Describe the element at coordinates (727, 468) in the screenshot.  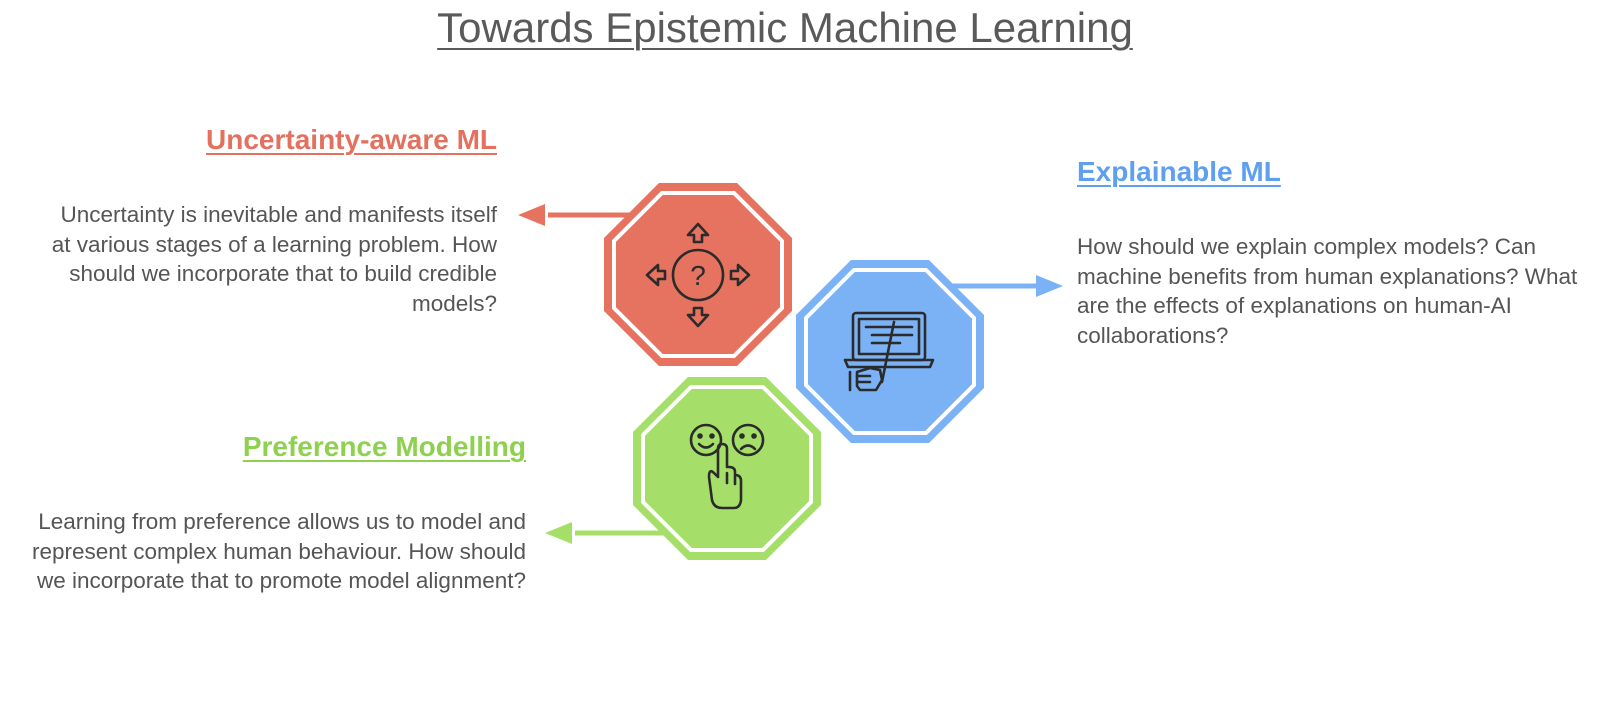
I see `preference-octagon` at that location.